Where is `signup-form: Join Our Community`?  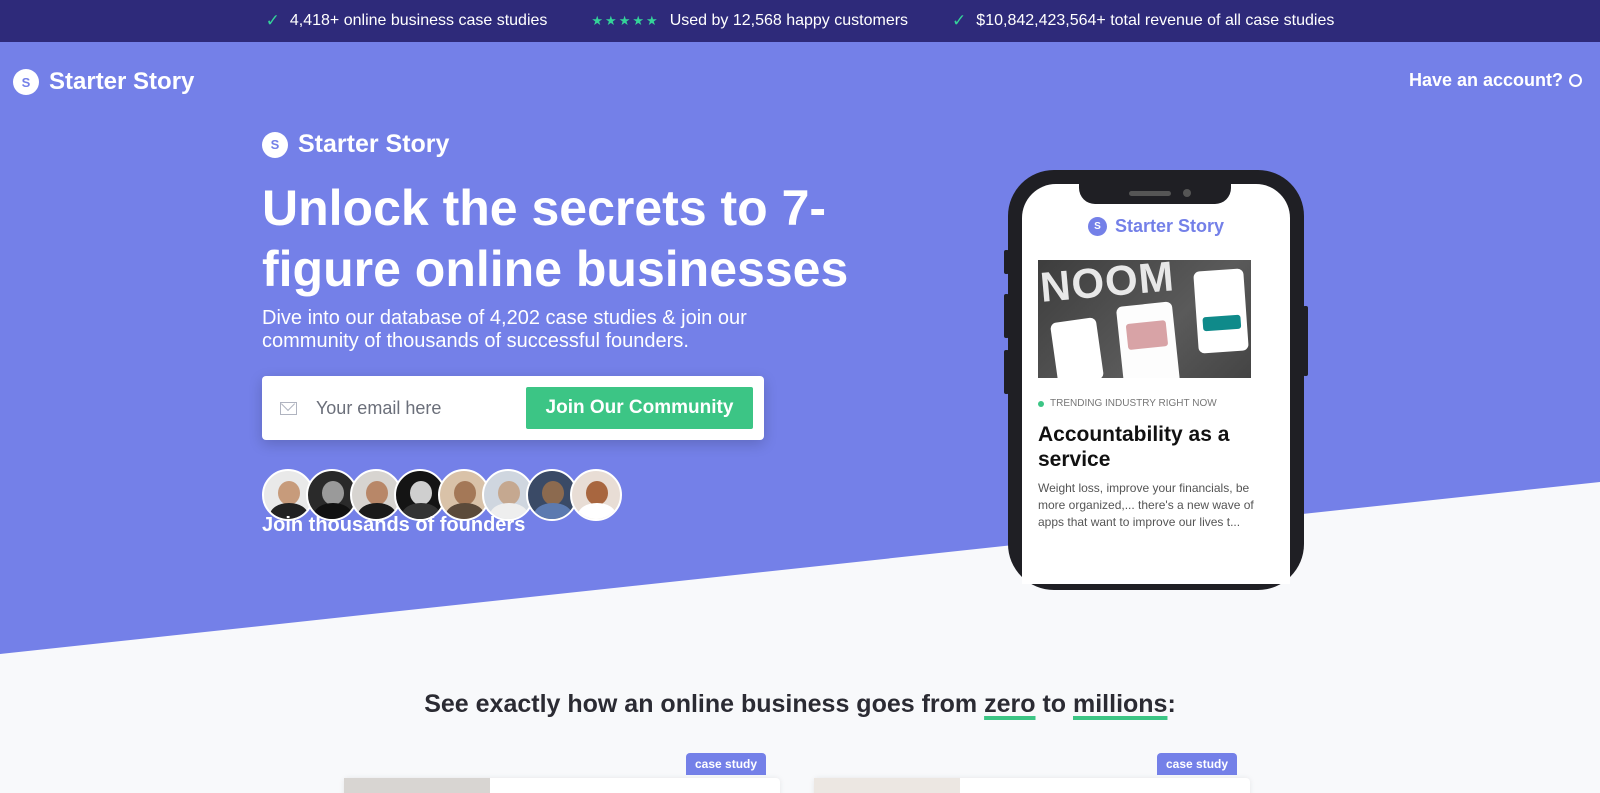
signup-form: Join Our Community is located at coordinates (513, 408).